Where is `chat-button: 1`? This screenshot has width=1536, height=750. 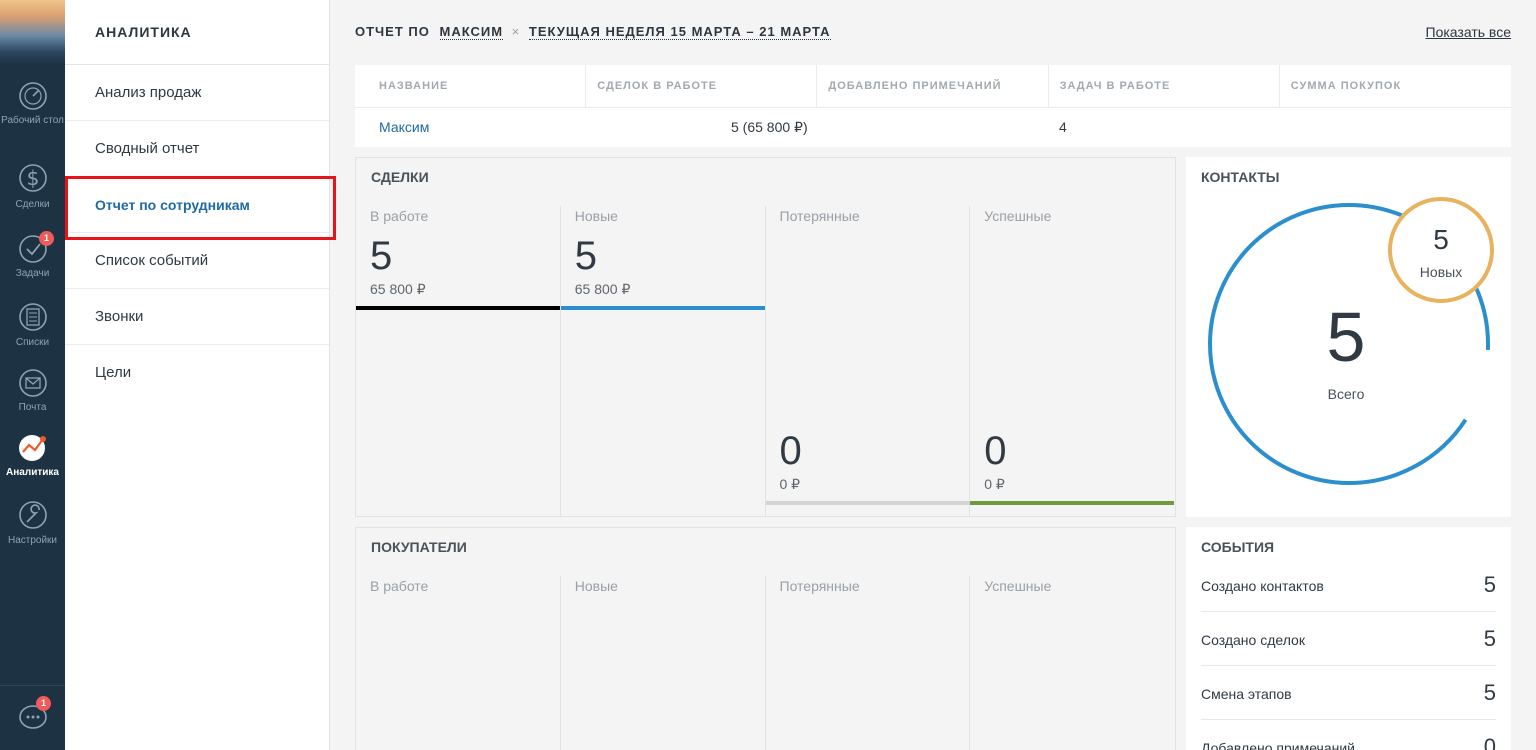
chat-button: 1 is located at coordinates (32, 717).